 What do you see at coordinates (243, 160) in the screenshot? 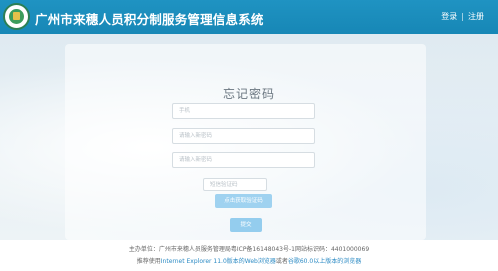
I see `confirm-password-input` at bounding box center [243, 160].